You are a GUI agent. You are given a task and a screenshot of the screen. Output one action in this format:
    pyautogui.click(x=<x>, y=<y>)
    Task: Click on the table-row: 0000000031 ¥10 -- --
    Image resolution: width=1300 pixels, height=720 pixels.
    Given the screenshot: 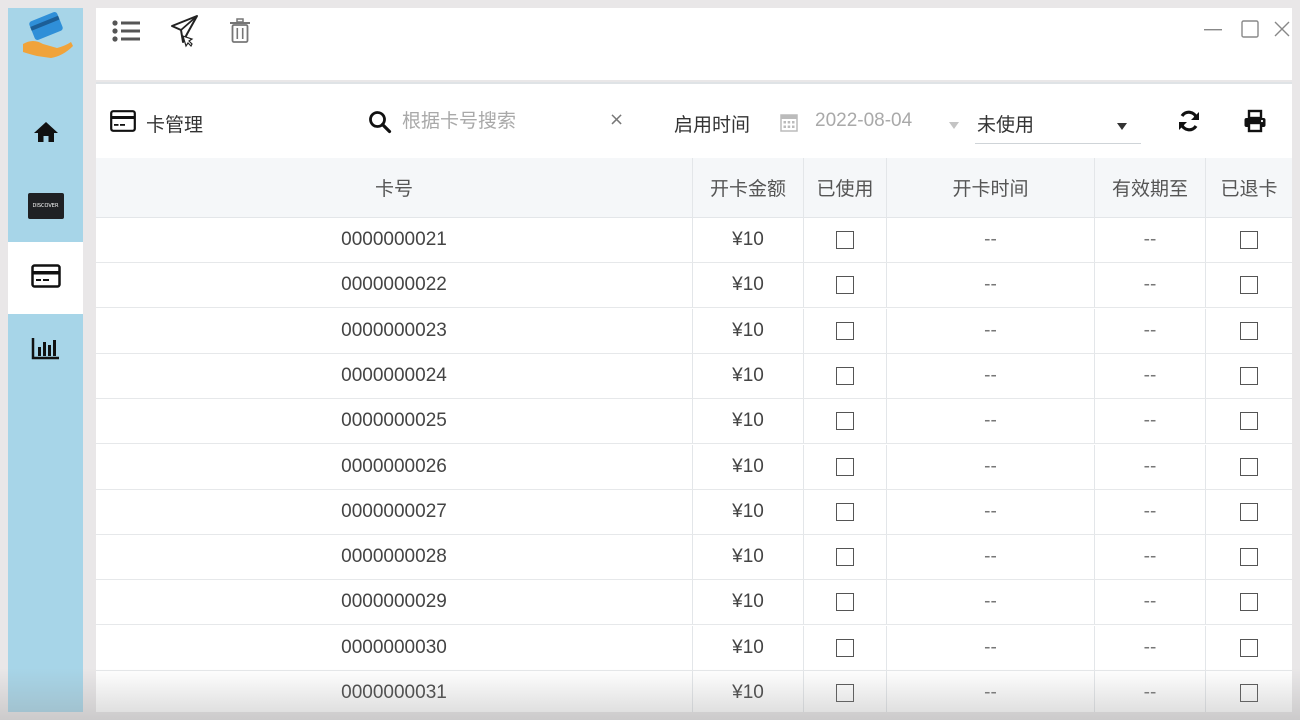 What is the action you would take?
    pyautogui.click(x=694, y=691)
    